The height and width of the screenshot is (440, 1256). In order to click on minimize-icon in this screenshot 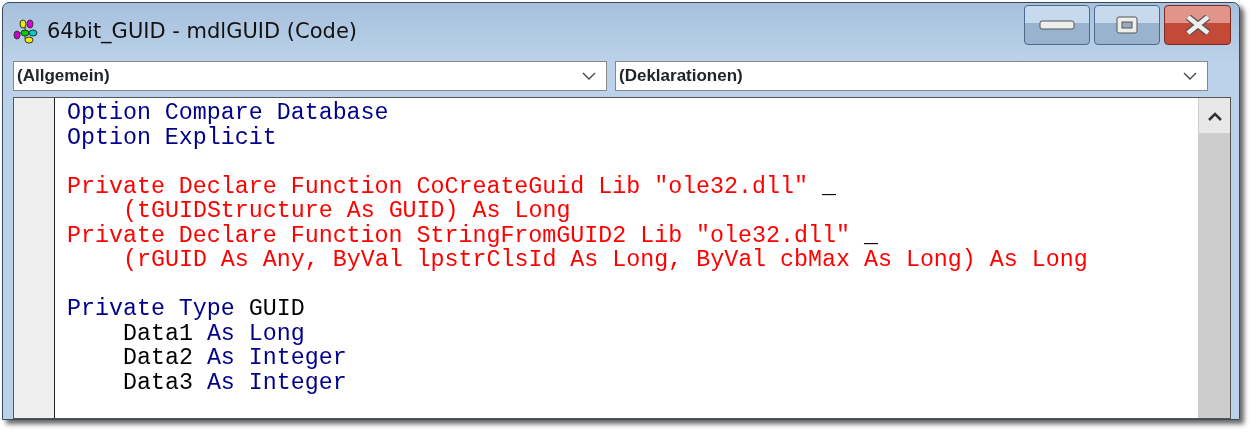, I will do `click(1057, 25)`.